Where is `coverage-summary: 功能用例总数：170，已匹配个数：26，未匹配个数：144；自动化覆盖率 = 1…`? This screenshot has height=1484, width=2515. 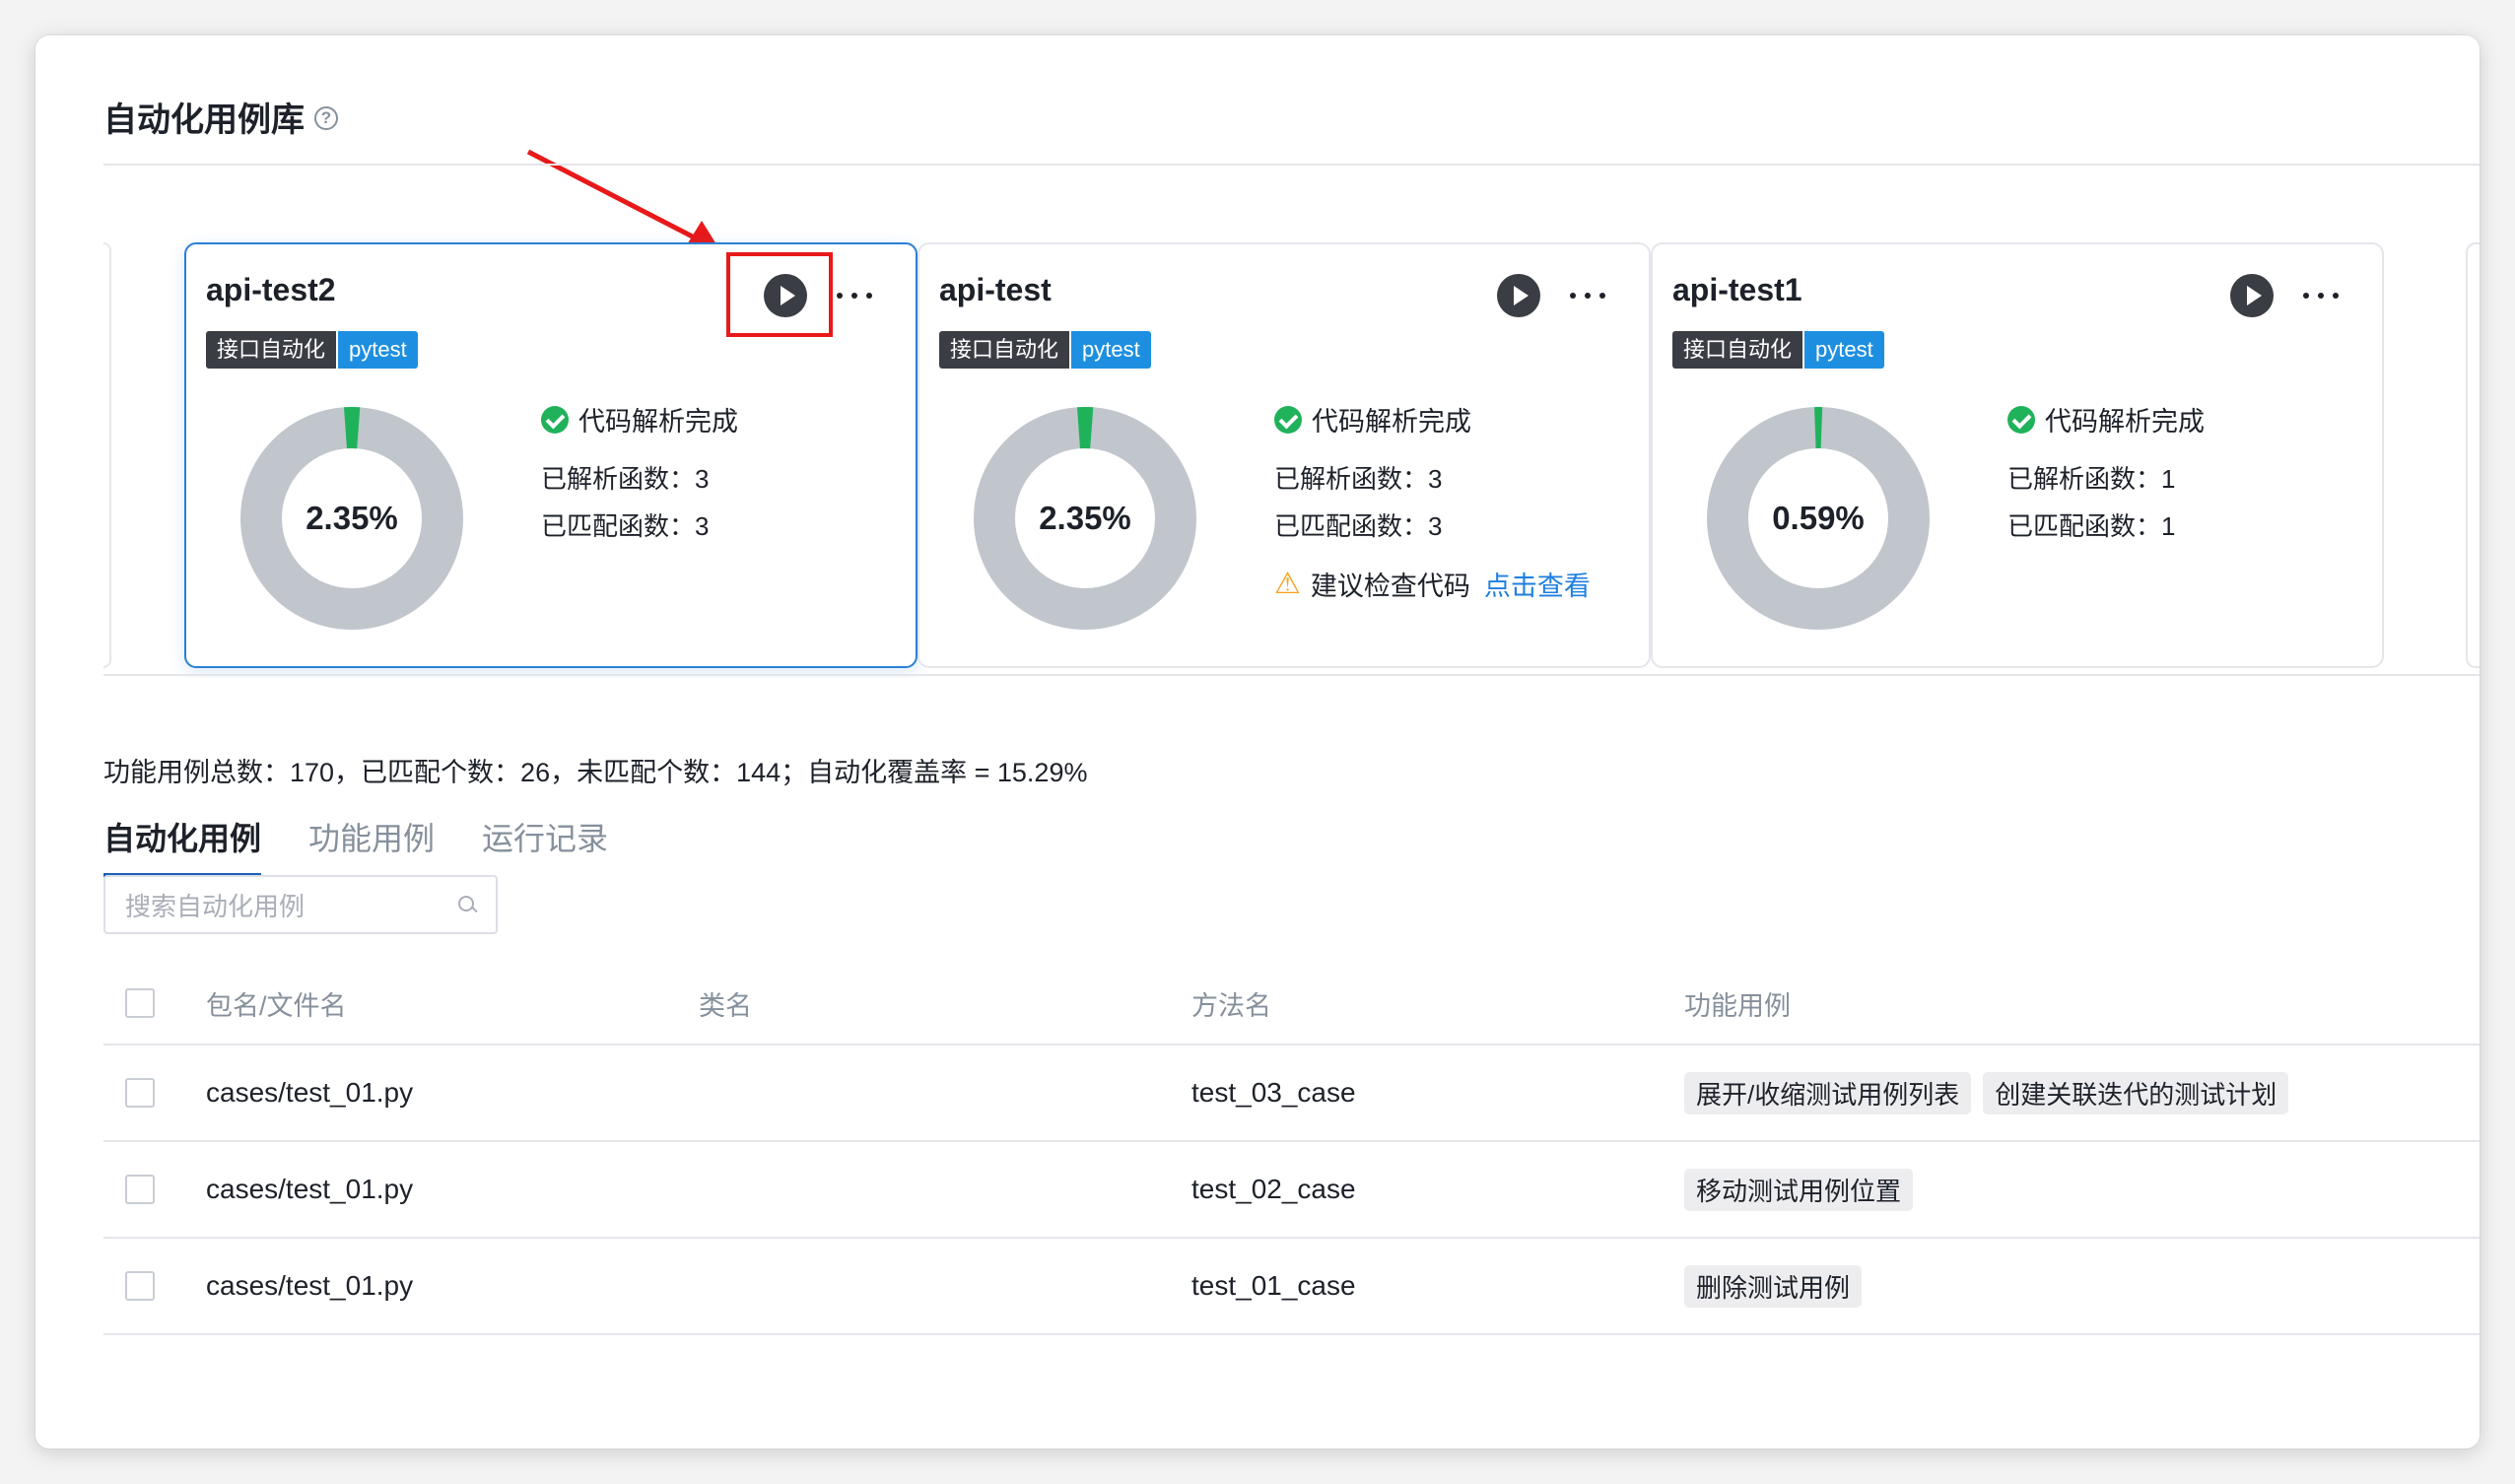 coverage-summary: 功能用例总数：170，已匹配个数：26，未匹配个数：144；自动化覆盖率 = 1… is located at coordinates (595, 772).